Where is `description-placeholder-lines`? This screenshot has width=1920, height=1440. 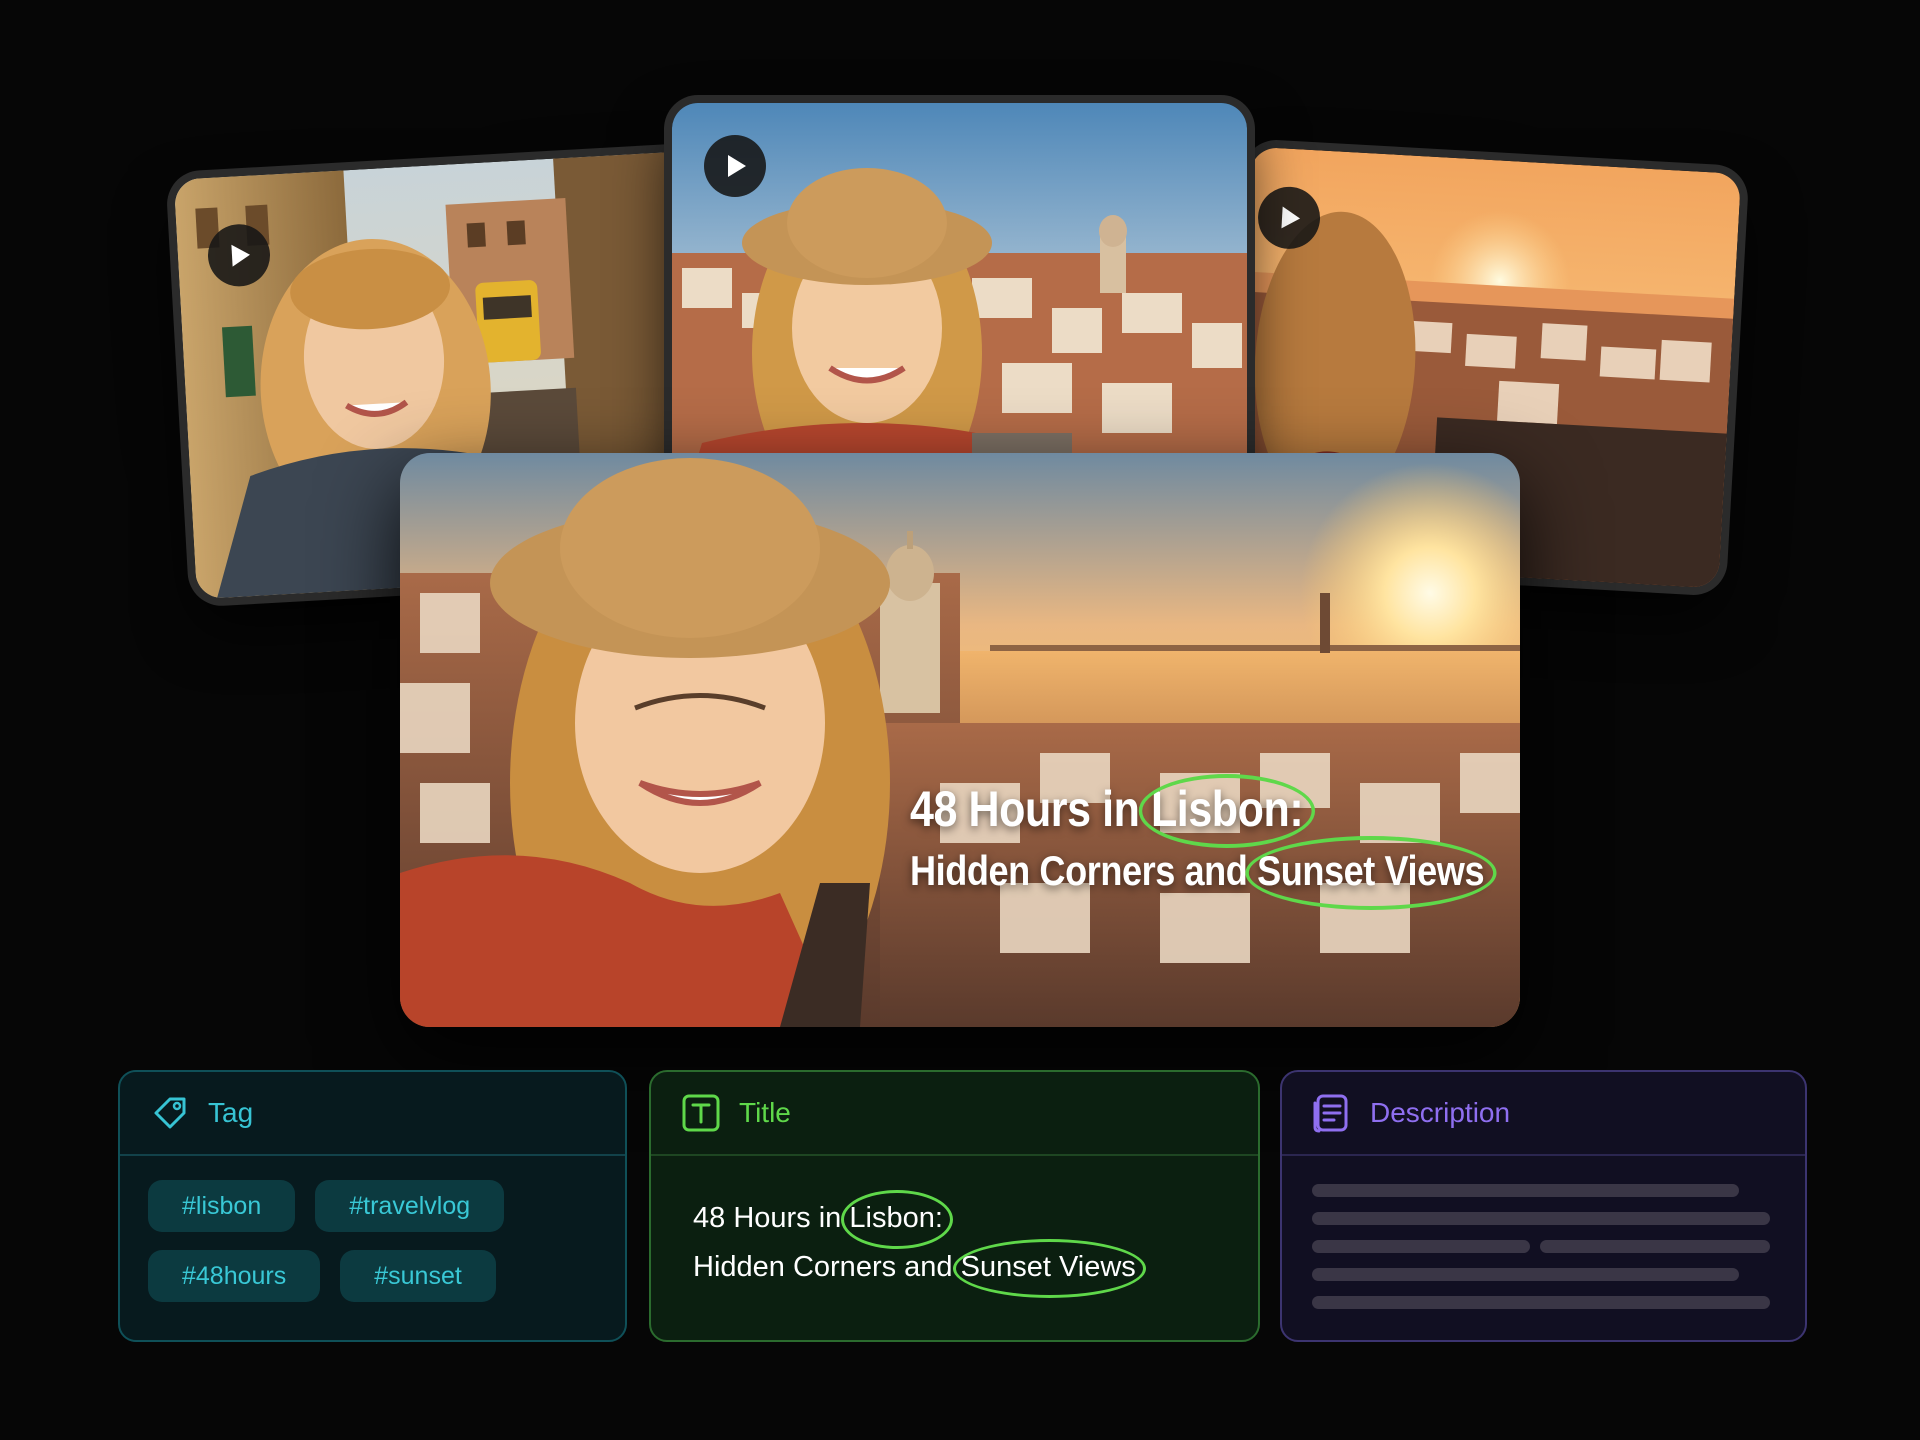 description-placeholder-lines is located at coordinates (1543, 1232).